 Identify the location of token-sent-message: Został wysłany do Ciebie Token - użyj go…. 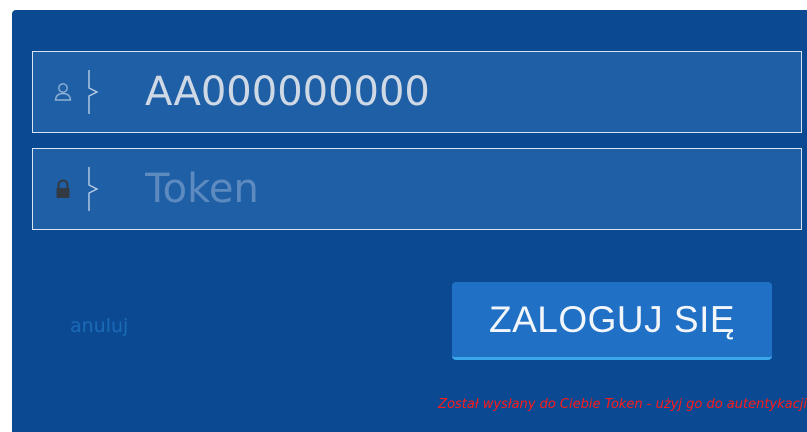
(622, 404).